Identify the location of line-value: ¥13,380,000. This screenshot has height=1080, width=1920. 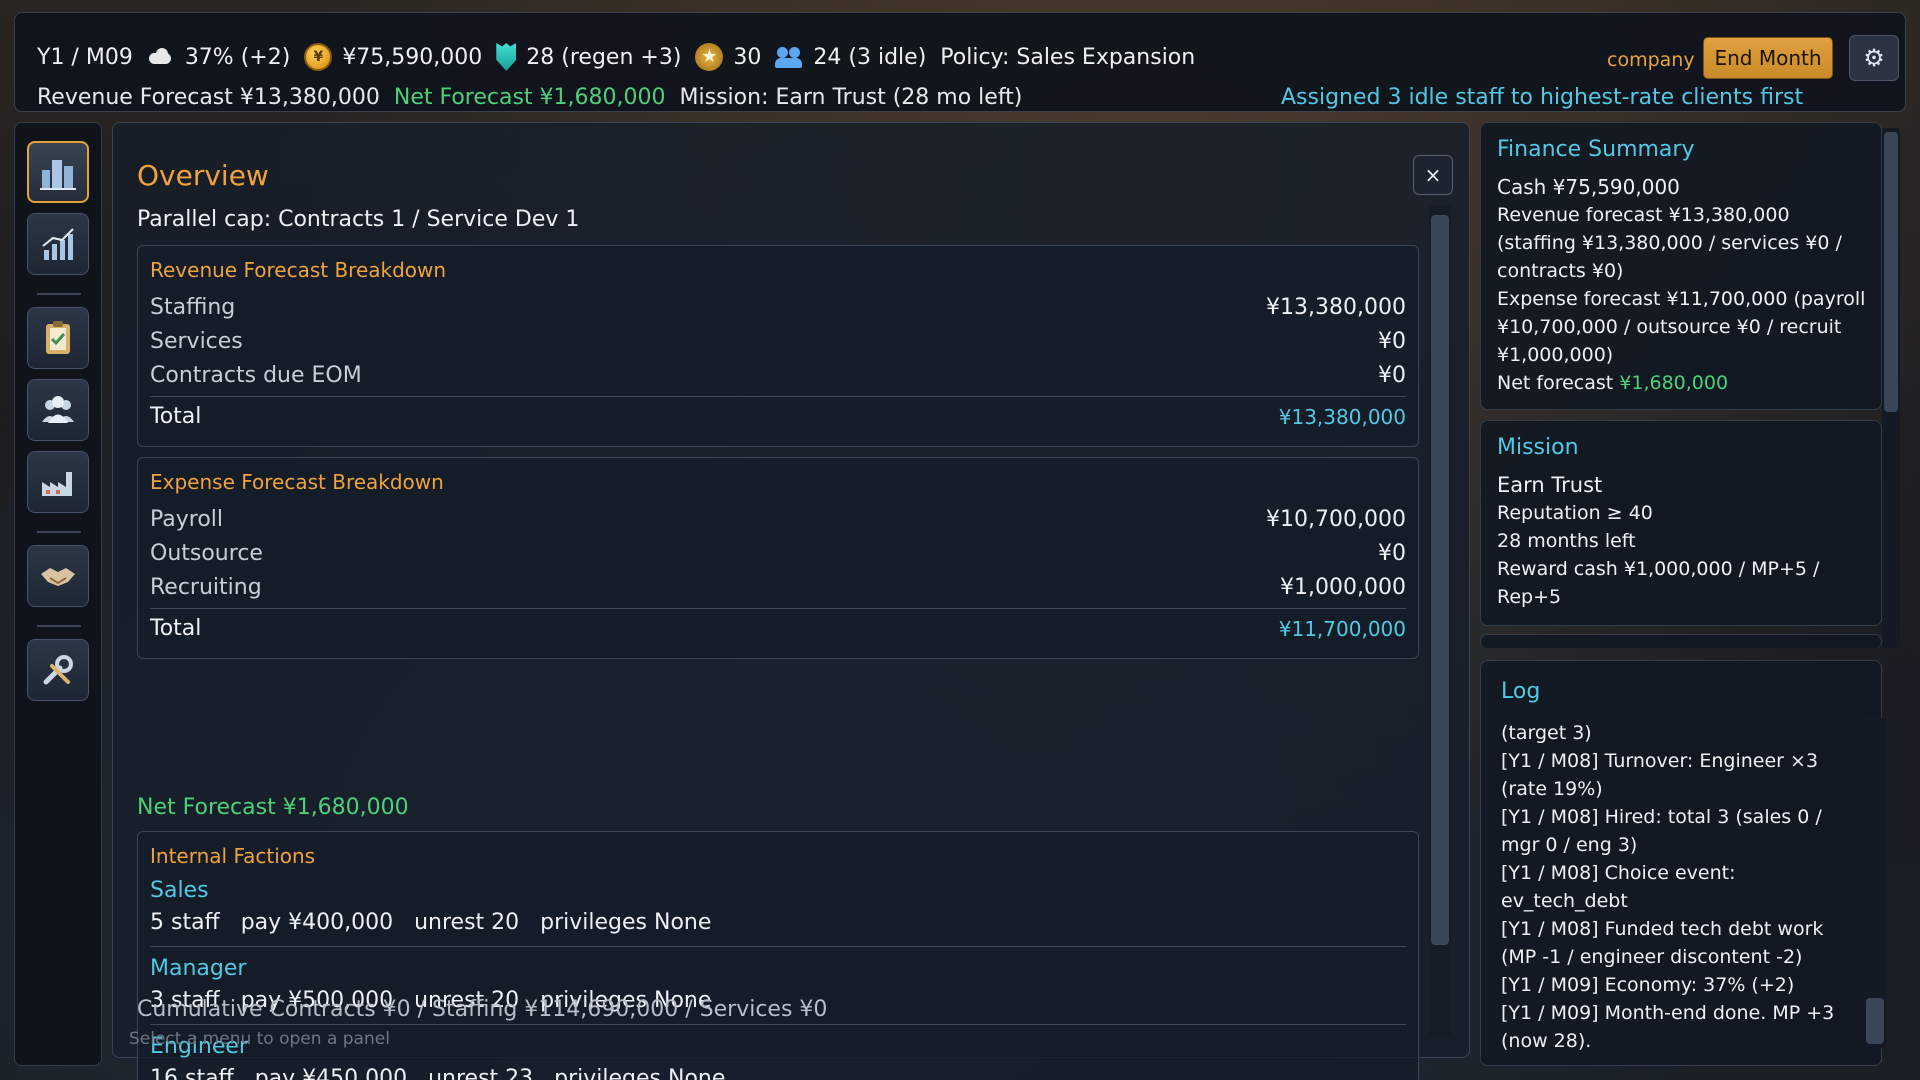
(1336, 307).